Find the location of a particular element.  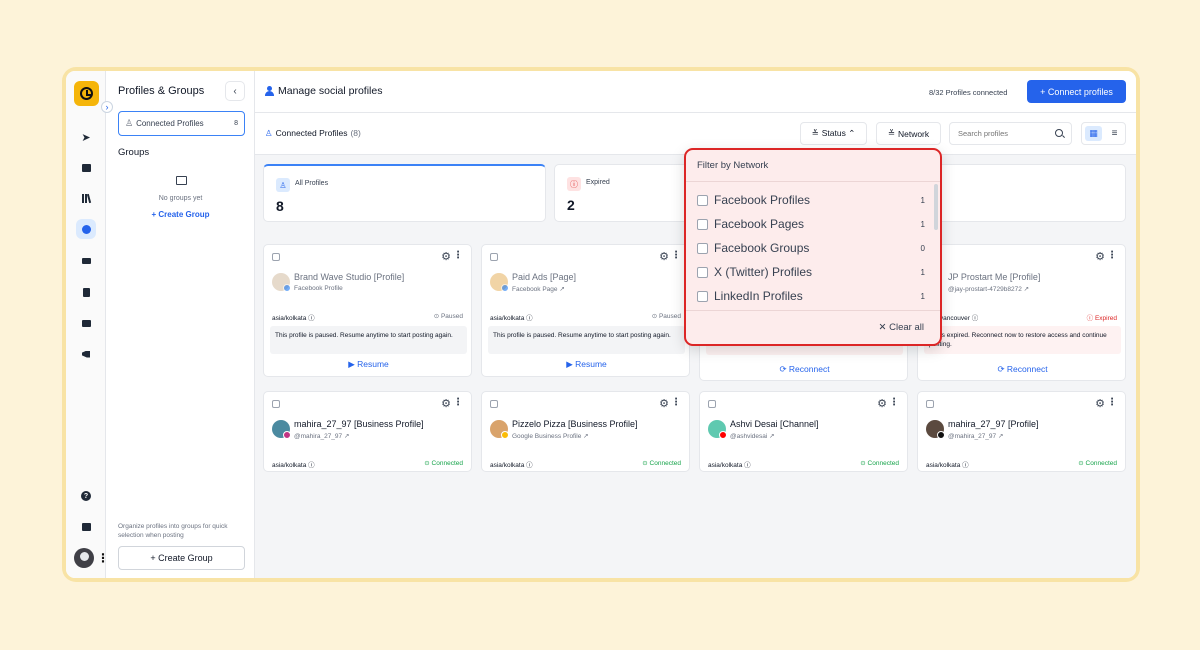

grid-view-icon: ▦ is located at coordinates (1093, 133).